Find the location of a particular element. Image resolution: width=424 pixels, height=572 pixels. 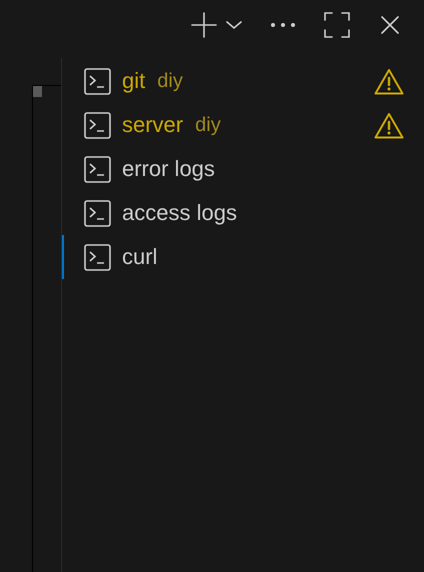

scrollbar-thumb is located at coordinates (37, 91).